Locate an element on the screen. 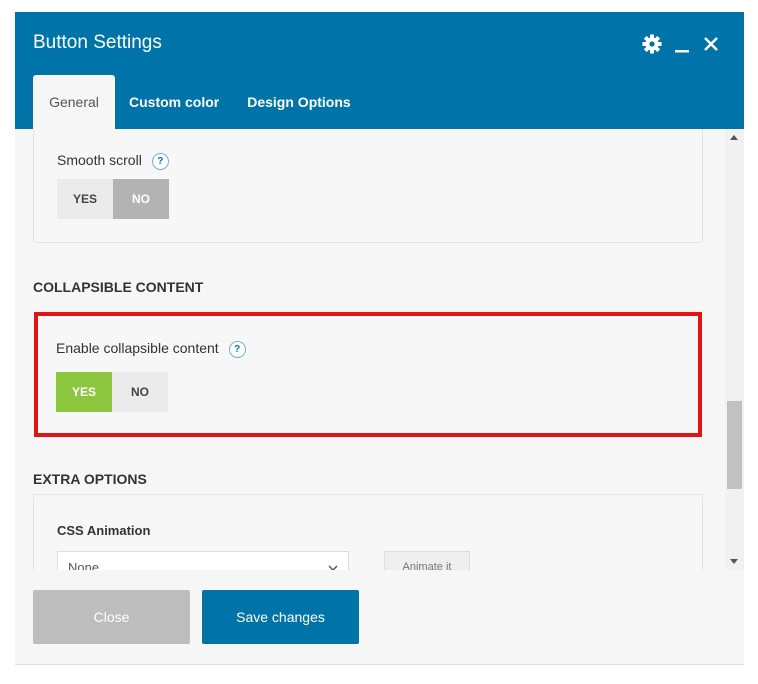  close-button: Close is located at coordinates (111, 617).